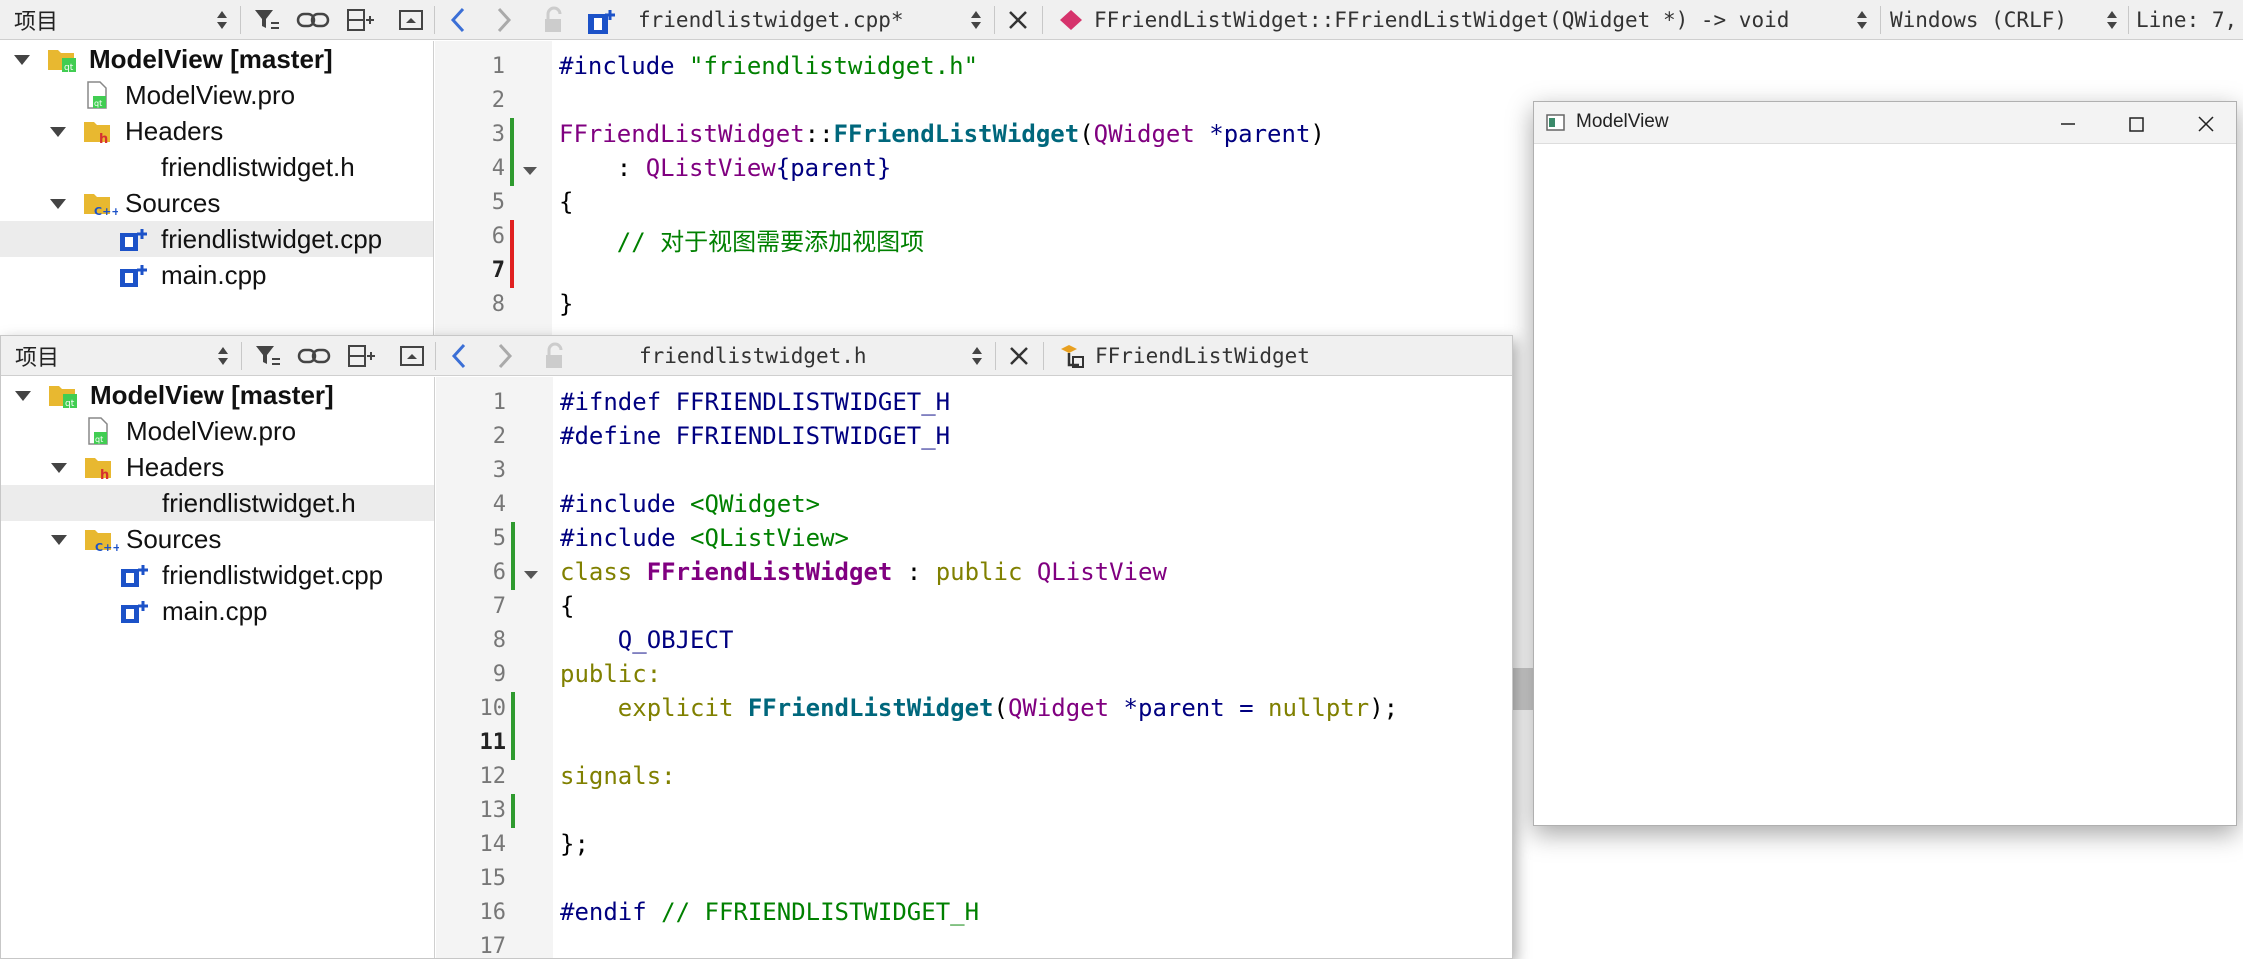 The height and width of the screenshot is (959, 2243). I want to click on line-ending-arrows-icon, so click(2112, 20).